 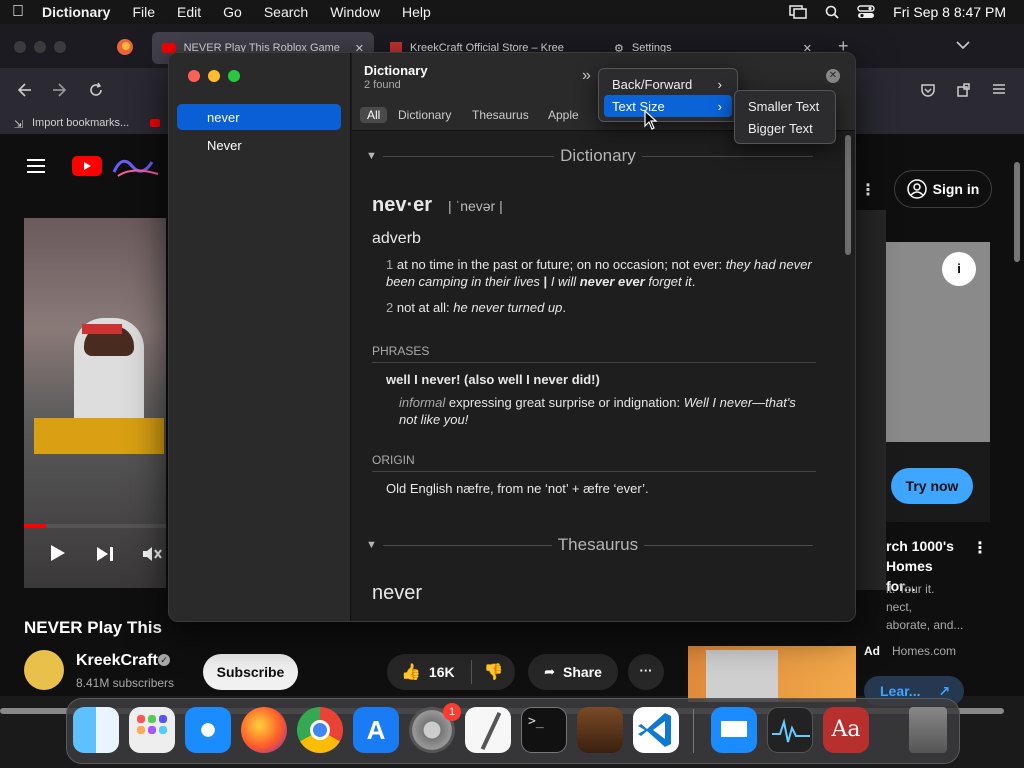 I want to click on window-close-button, so click(x=20, y=47).